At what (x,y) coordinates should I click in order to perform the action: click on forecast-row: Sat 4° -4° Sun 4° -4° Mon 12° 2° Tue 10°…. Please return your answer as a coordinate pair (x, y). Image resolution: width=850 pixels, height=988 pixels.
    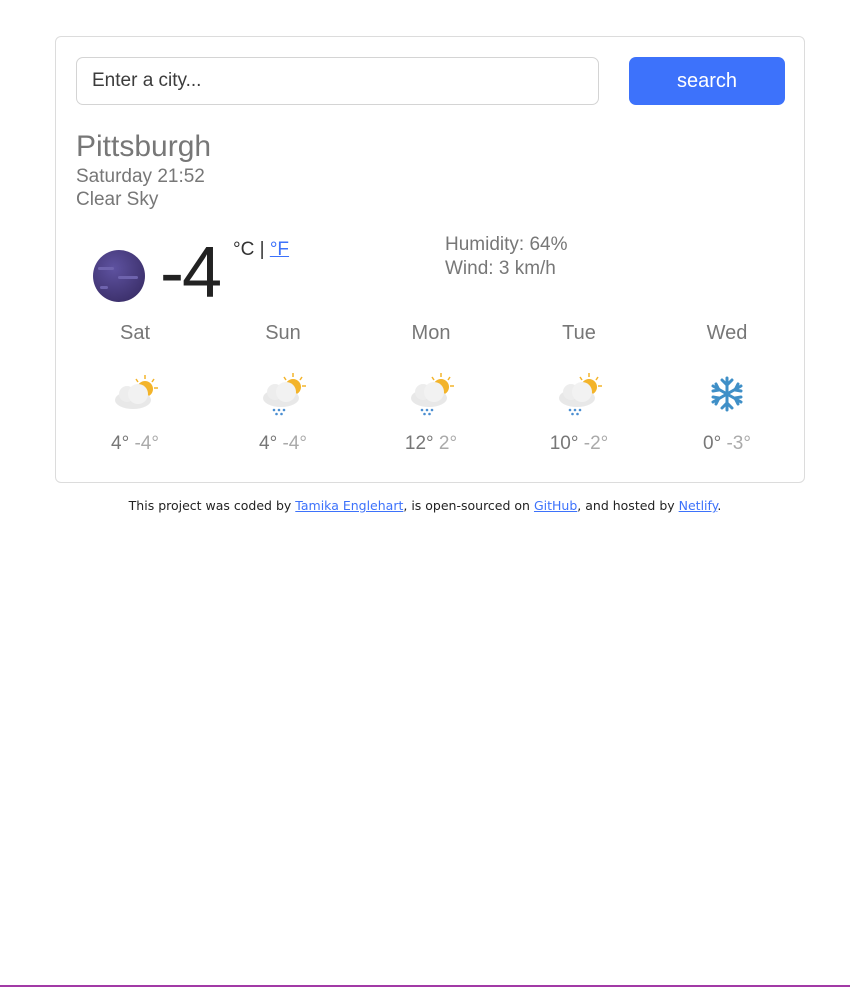
    Looking at the image, I should click on (431, 391).